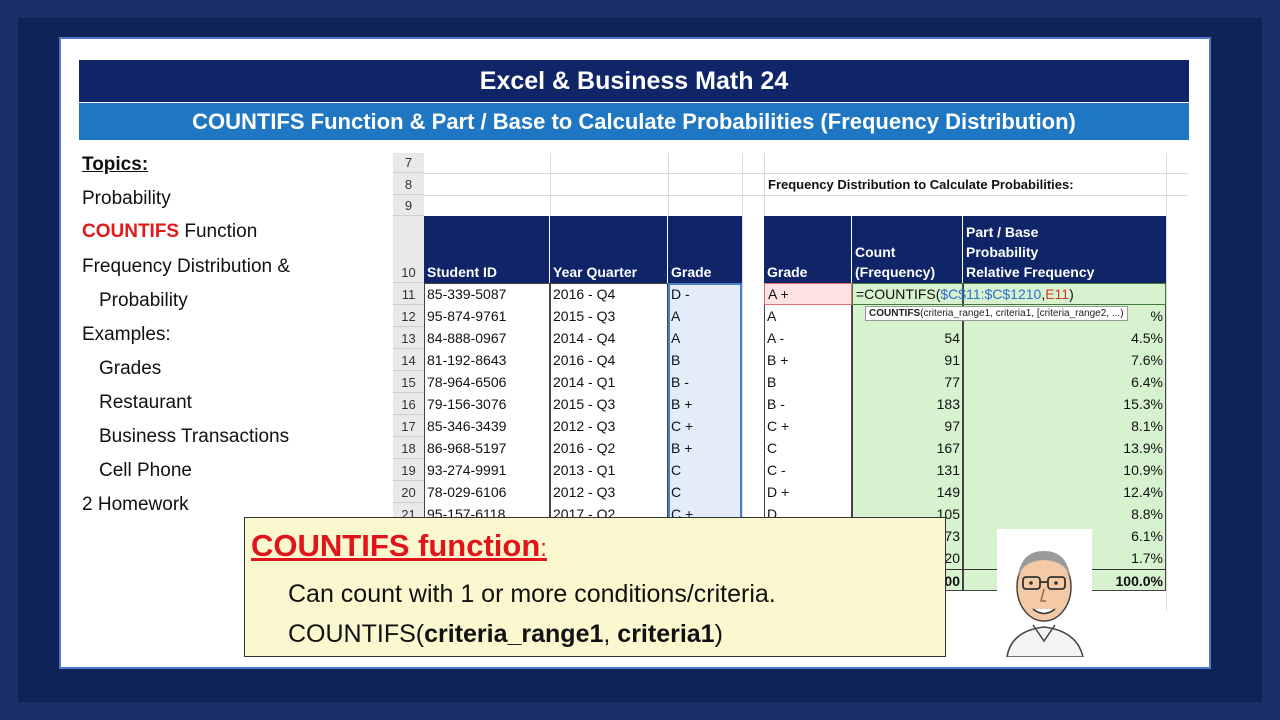 The height and width of the screenshot is (720, 1280). What do you see at coordinates (1030, 272) in the screenshot?
I see `header-pb-line3: Relative Frequency` at bounding box center [1030, 272].